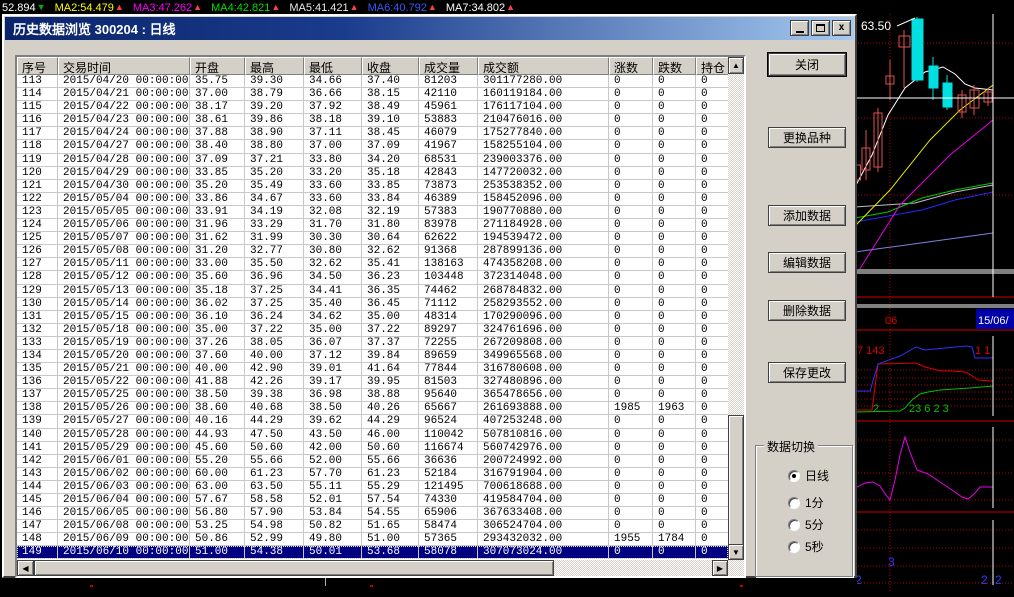 The width and height of the screenshot is (1014, 597). Describe the element at coordinates (807, 215) in the screenshot. I see `add-data-button: 添加数据` at that location.